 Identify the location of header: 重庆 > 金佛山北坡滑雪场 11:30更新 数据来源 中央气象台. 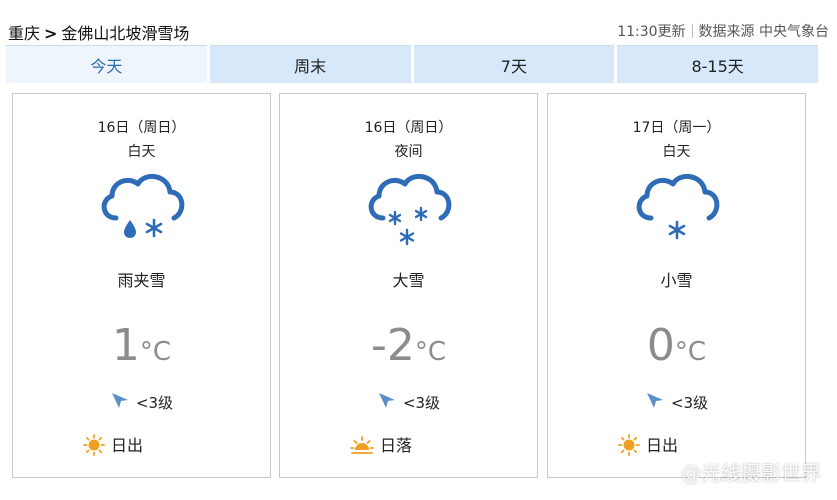
(418, 22).